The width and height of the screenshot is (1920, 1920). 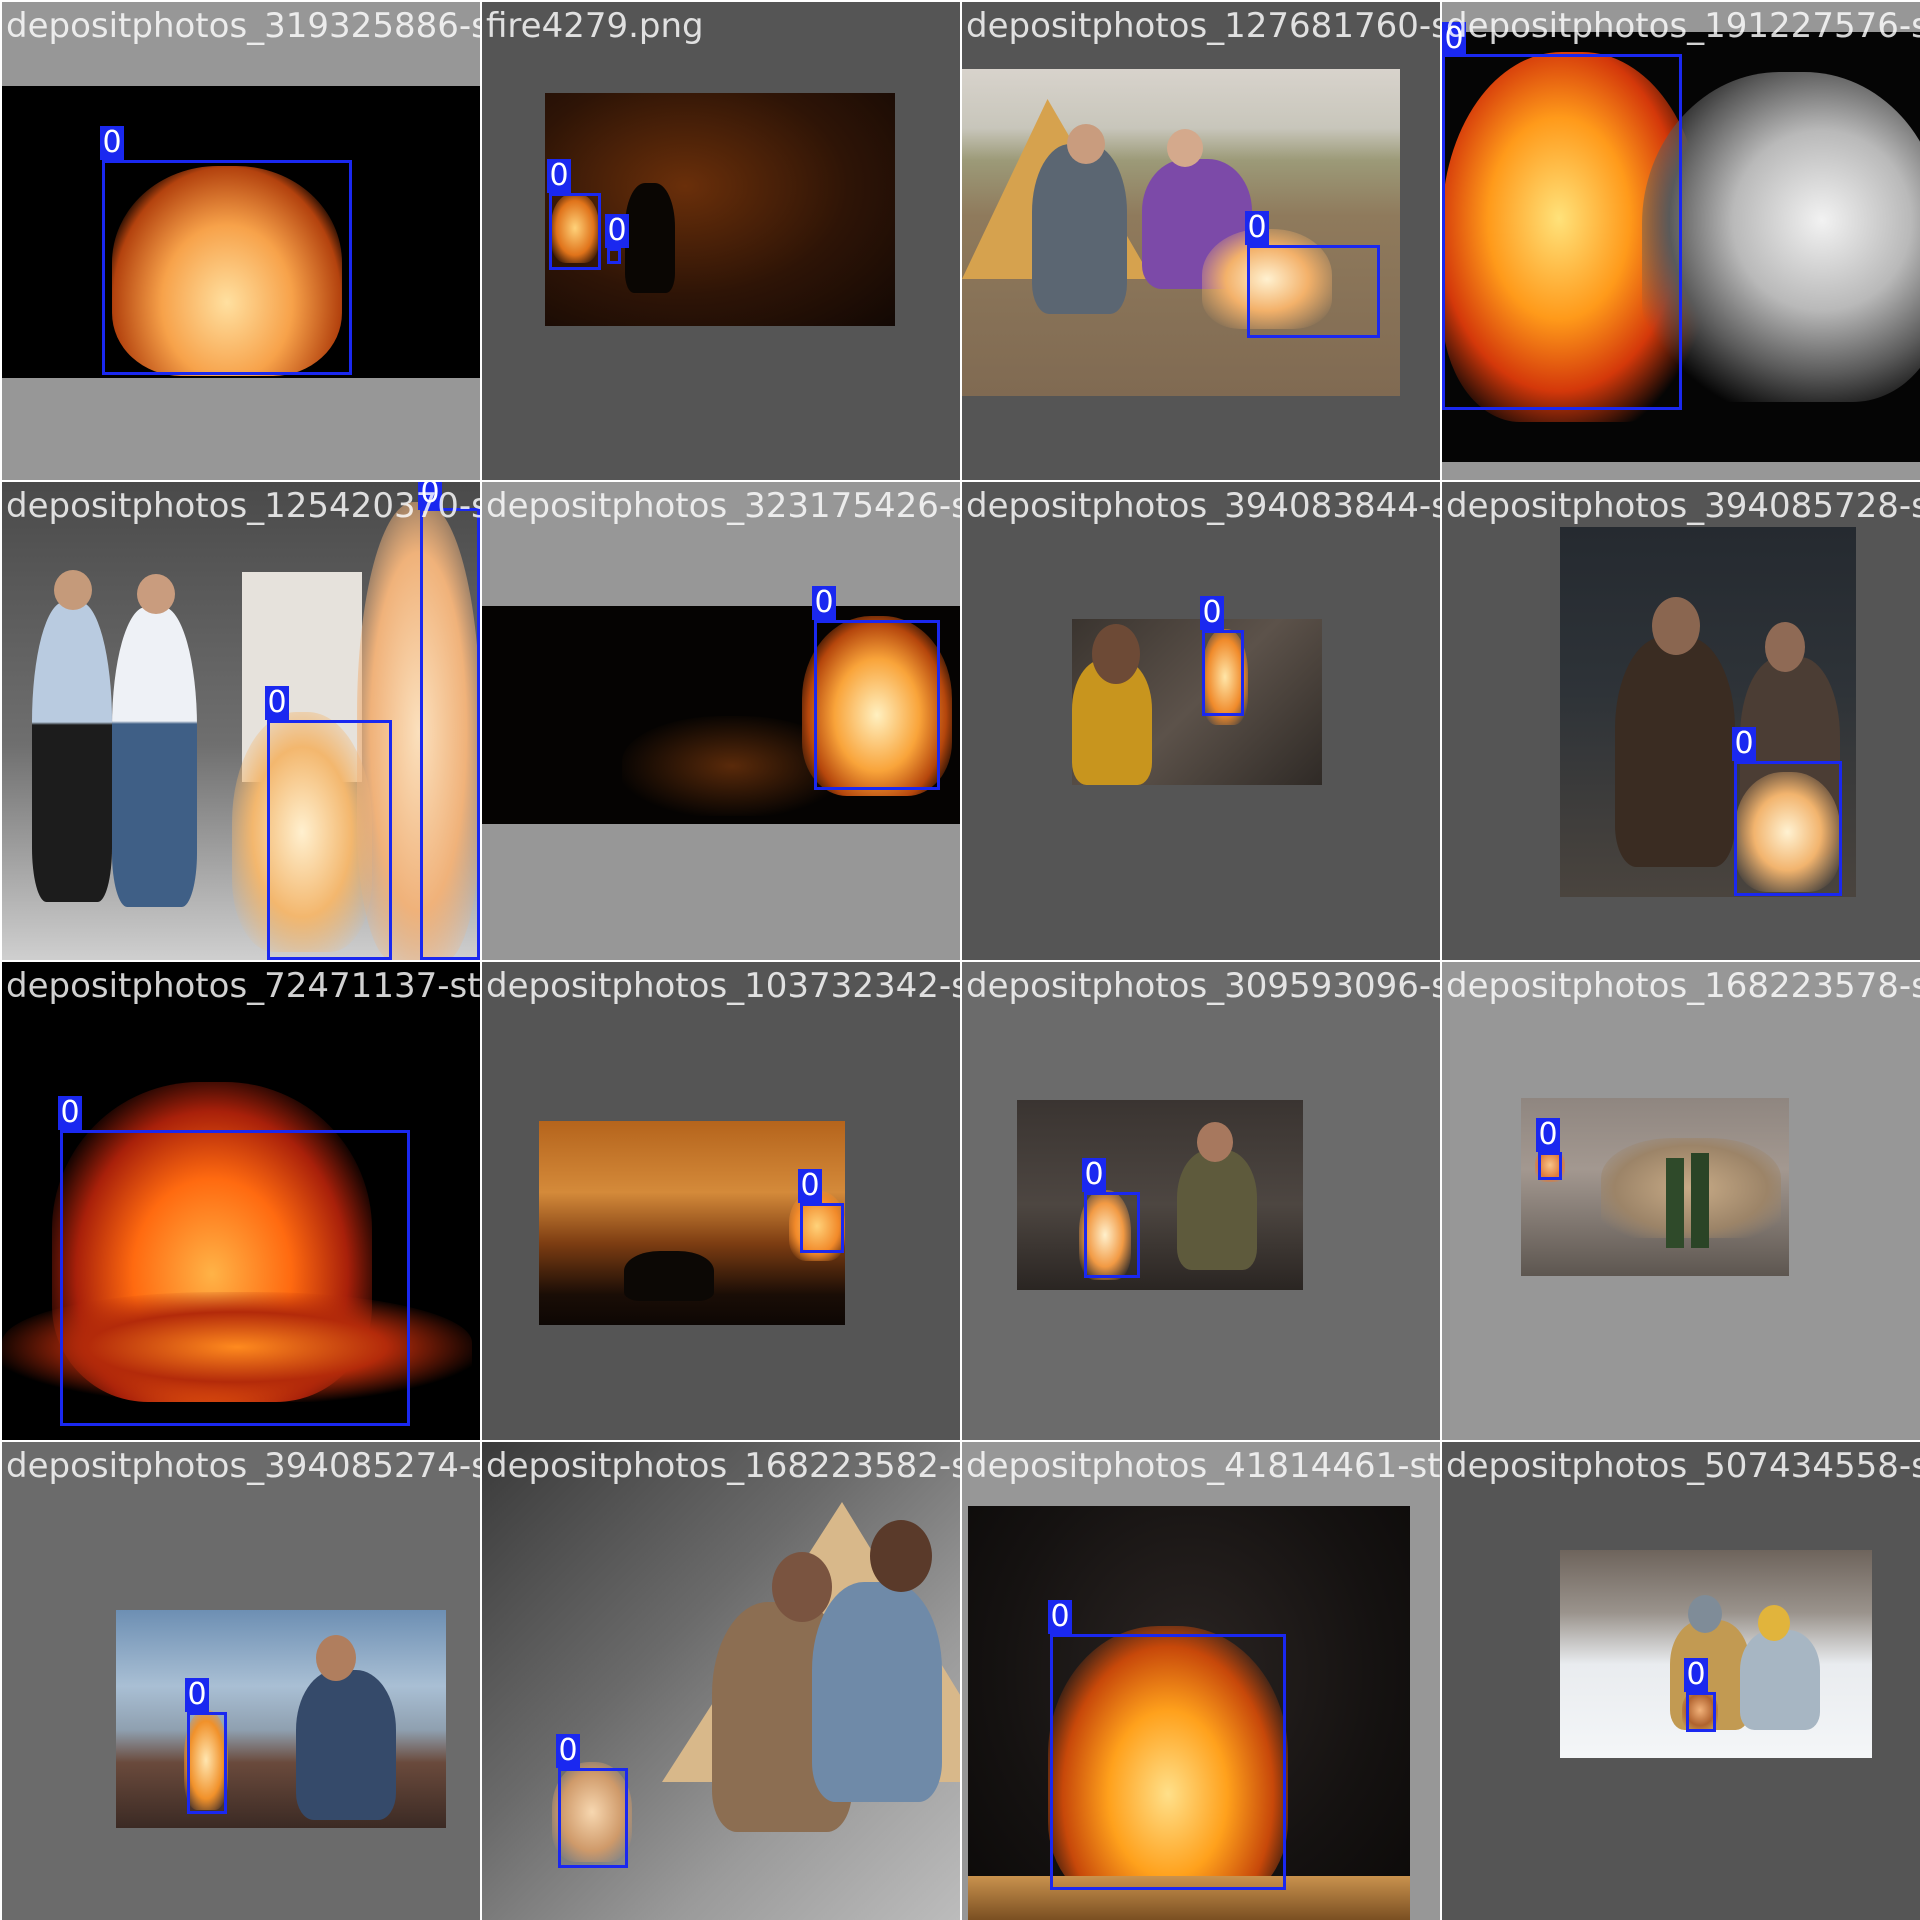 I want to click on filename-label: depositphotos_507434558-s, so click(x=1683, y=1466).